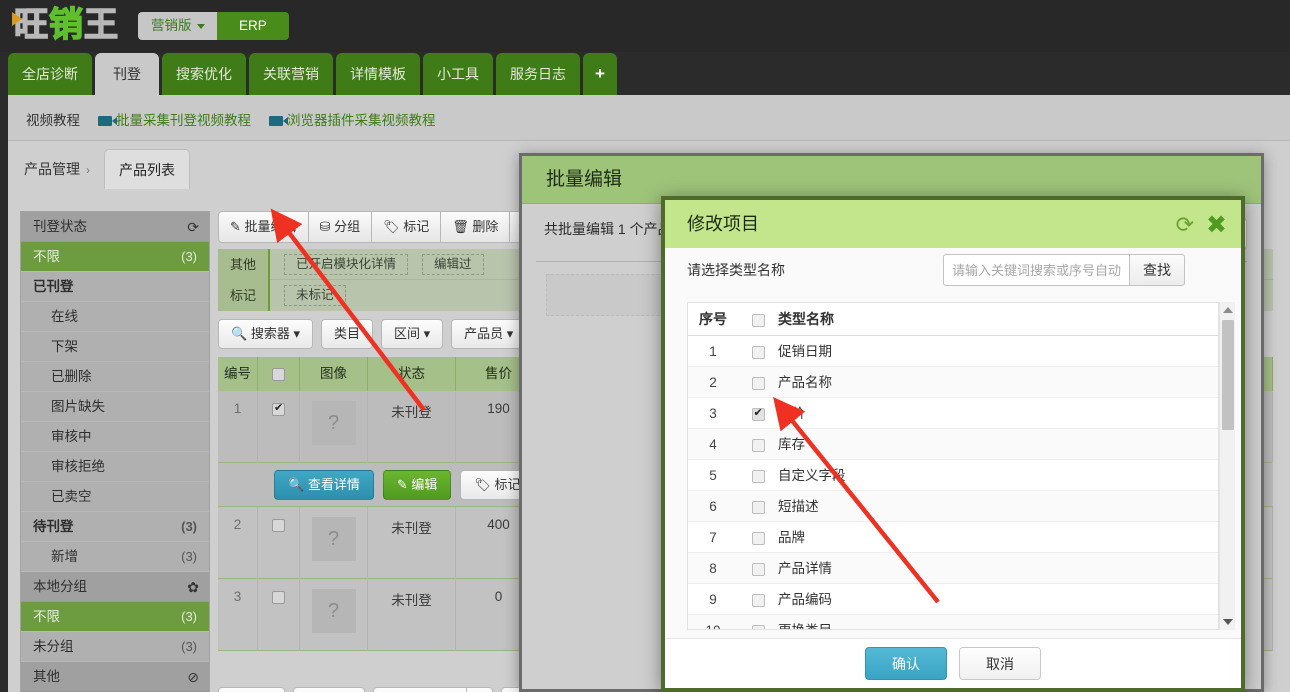 The width and height of the screenshot is (1290, 692). What do you see at coordinates (1216, 225) in the screenshot?
I see `close-icon: ✖` at bounding box center [1216, 225].